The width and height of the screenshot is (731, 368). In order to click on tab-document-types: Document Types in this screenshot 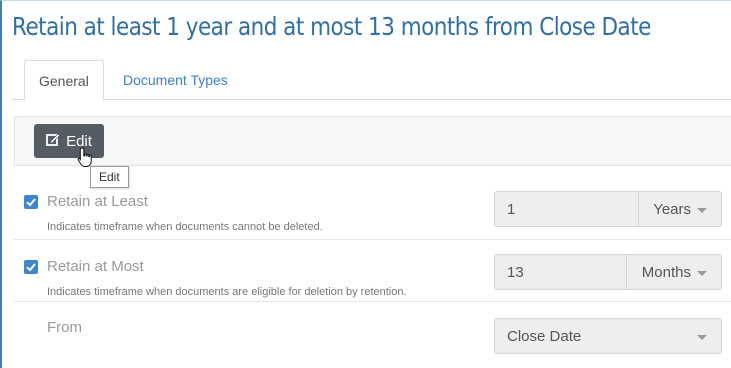, I will do `click(175, 80)`.